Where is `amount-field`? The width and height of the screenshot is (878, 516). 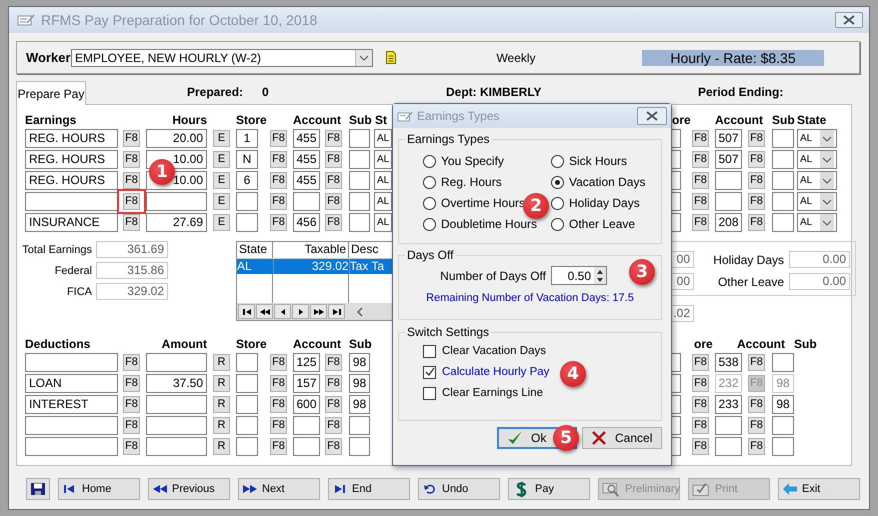
amount-field is located at coordinates (176, 446).